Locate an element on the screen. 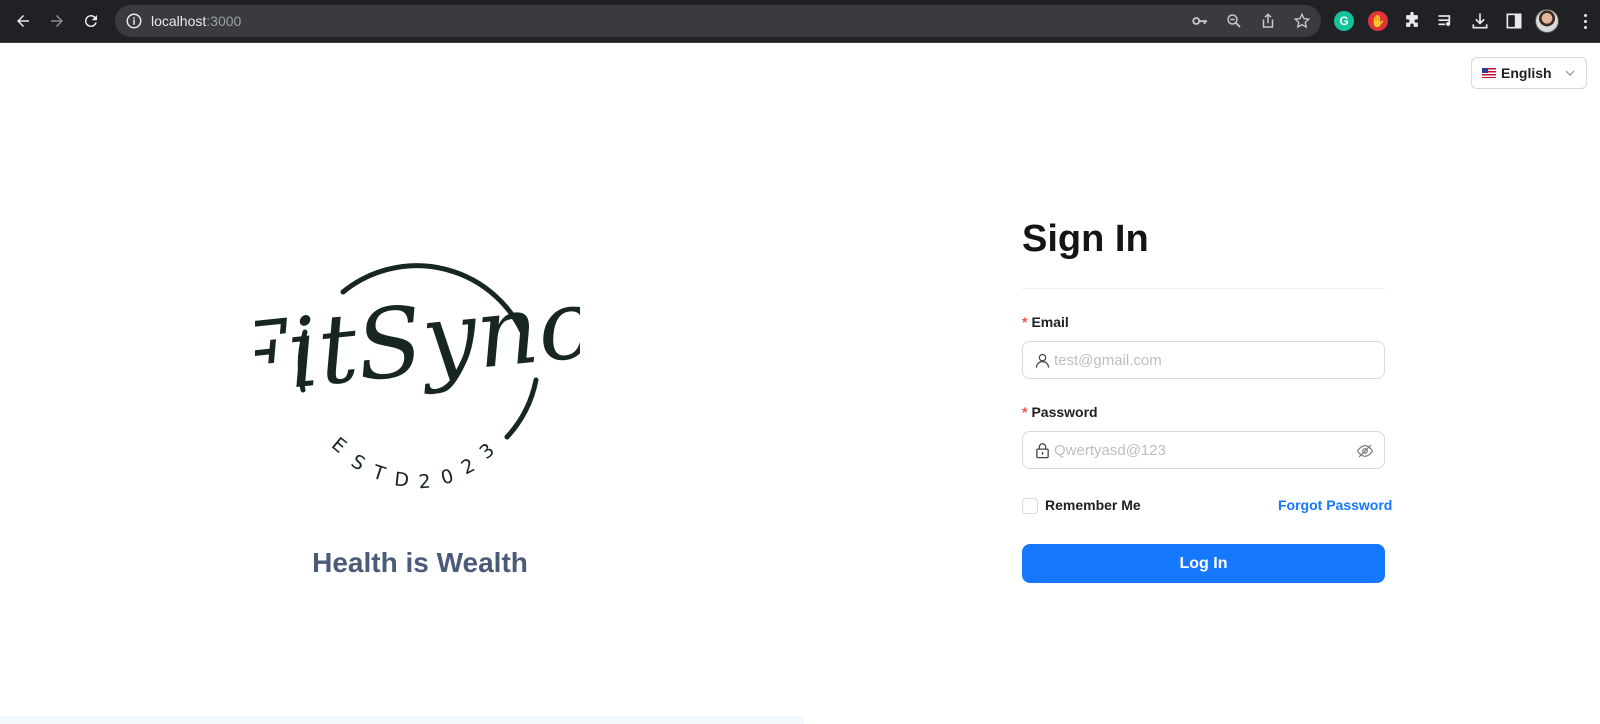 The image size is (1600, 724). browser-toolbar: localhost:3000 G ✋ is located at coordinates (800, 21).